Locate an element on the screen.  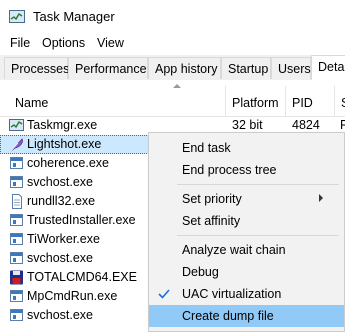
process-name: Taskmgr.exe is located at coordinates (62, 125).